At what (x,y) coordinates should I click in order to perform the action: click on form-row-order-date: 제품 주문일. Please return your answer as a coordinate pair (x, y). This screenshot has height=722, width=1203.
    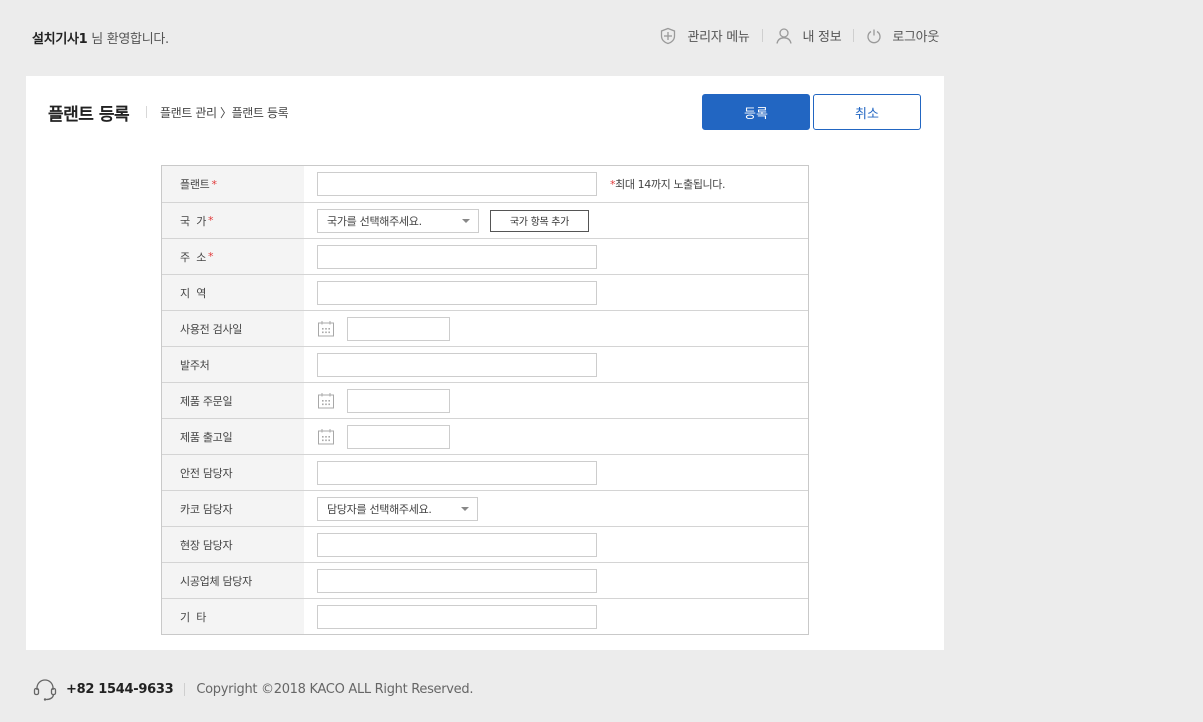
    Looking at the image, I should click on (485, 400).